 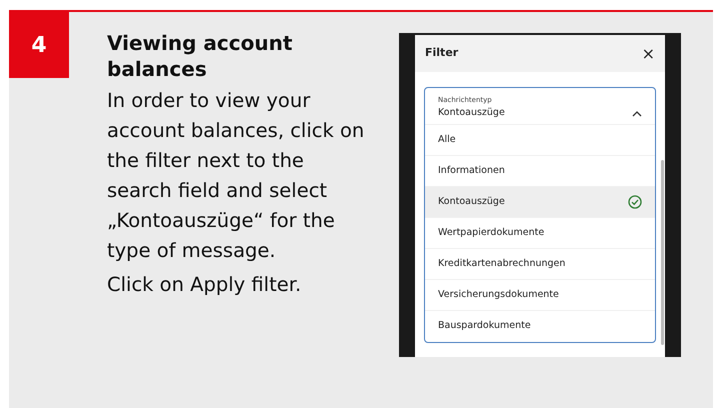 I want to click on step-note: Click on Apply filter., so click(x=204, y=285).